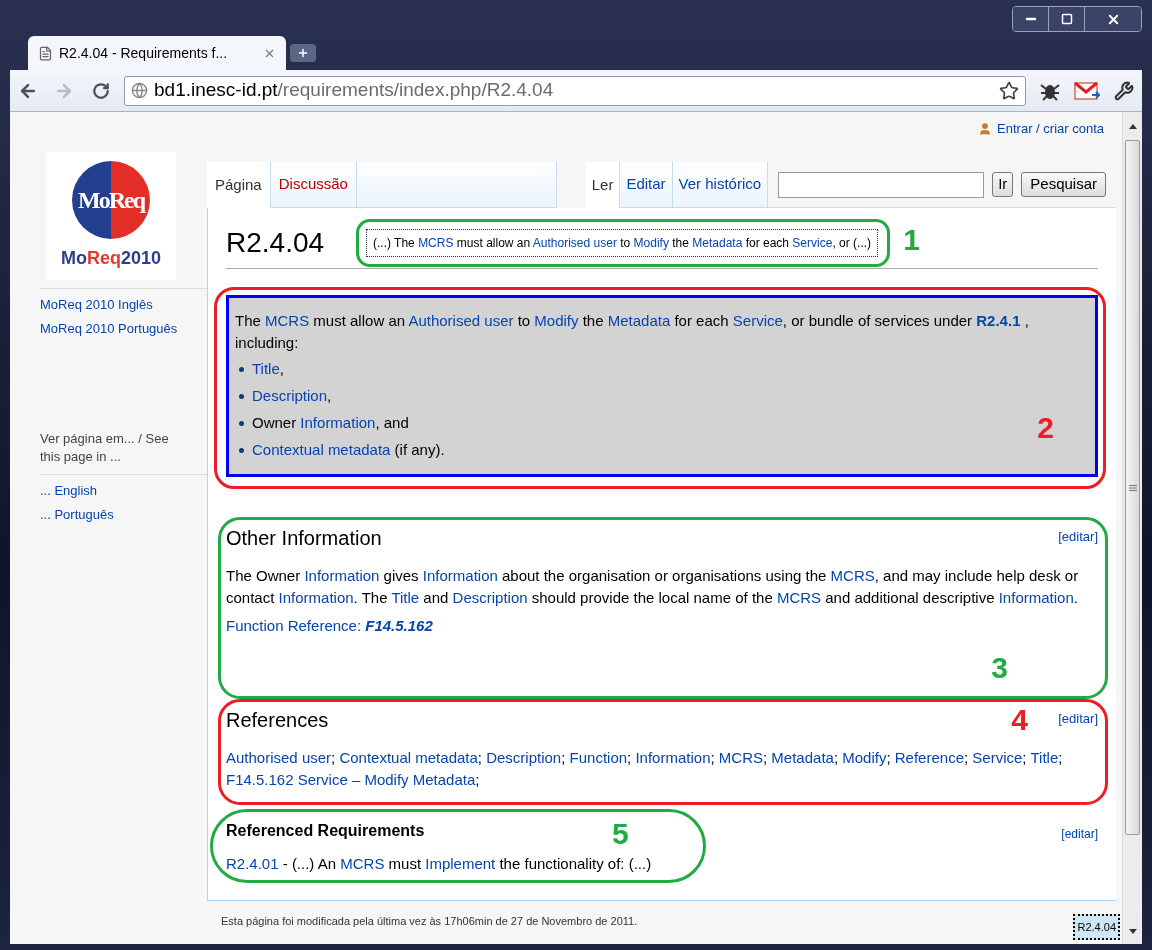 Image resolution: width=1152 pixels, height=950 pixels. I want to click on link: Service, so click(757, 320).